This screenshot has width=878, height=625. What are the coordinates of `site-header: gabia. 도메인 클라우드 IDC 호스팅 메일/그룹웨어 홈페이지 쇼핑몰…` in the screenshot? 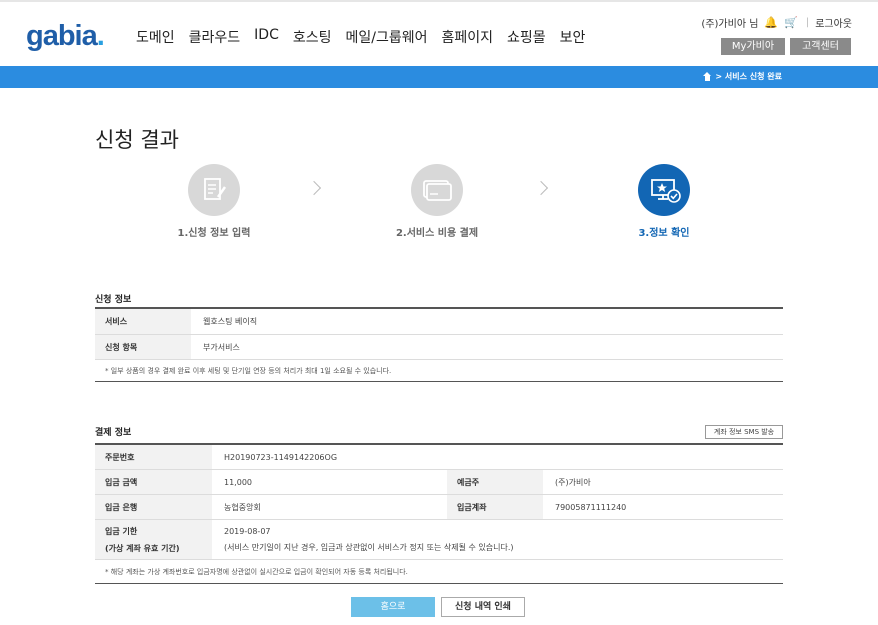 It's located at (439, 33).